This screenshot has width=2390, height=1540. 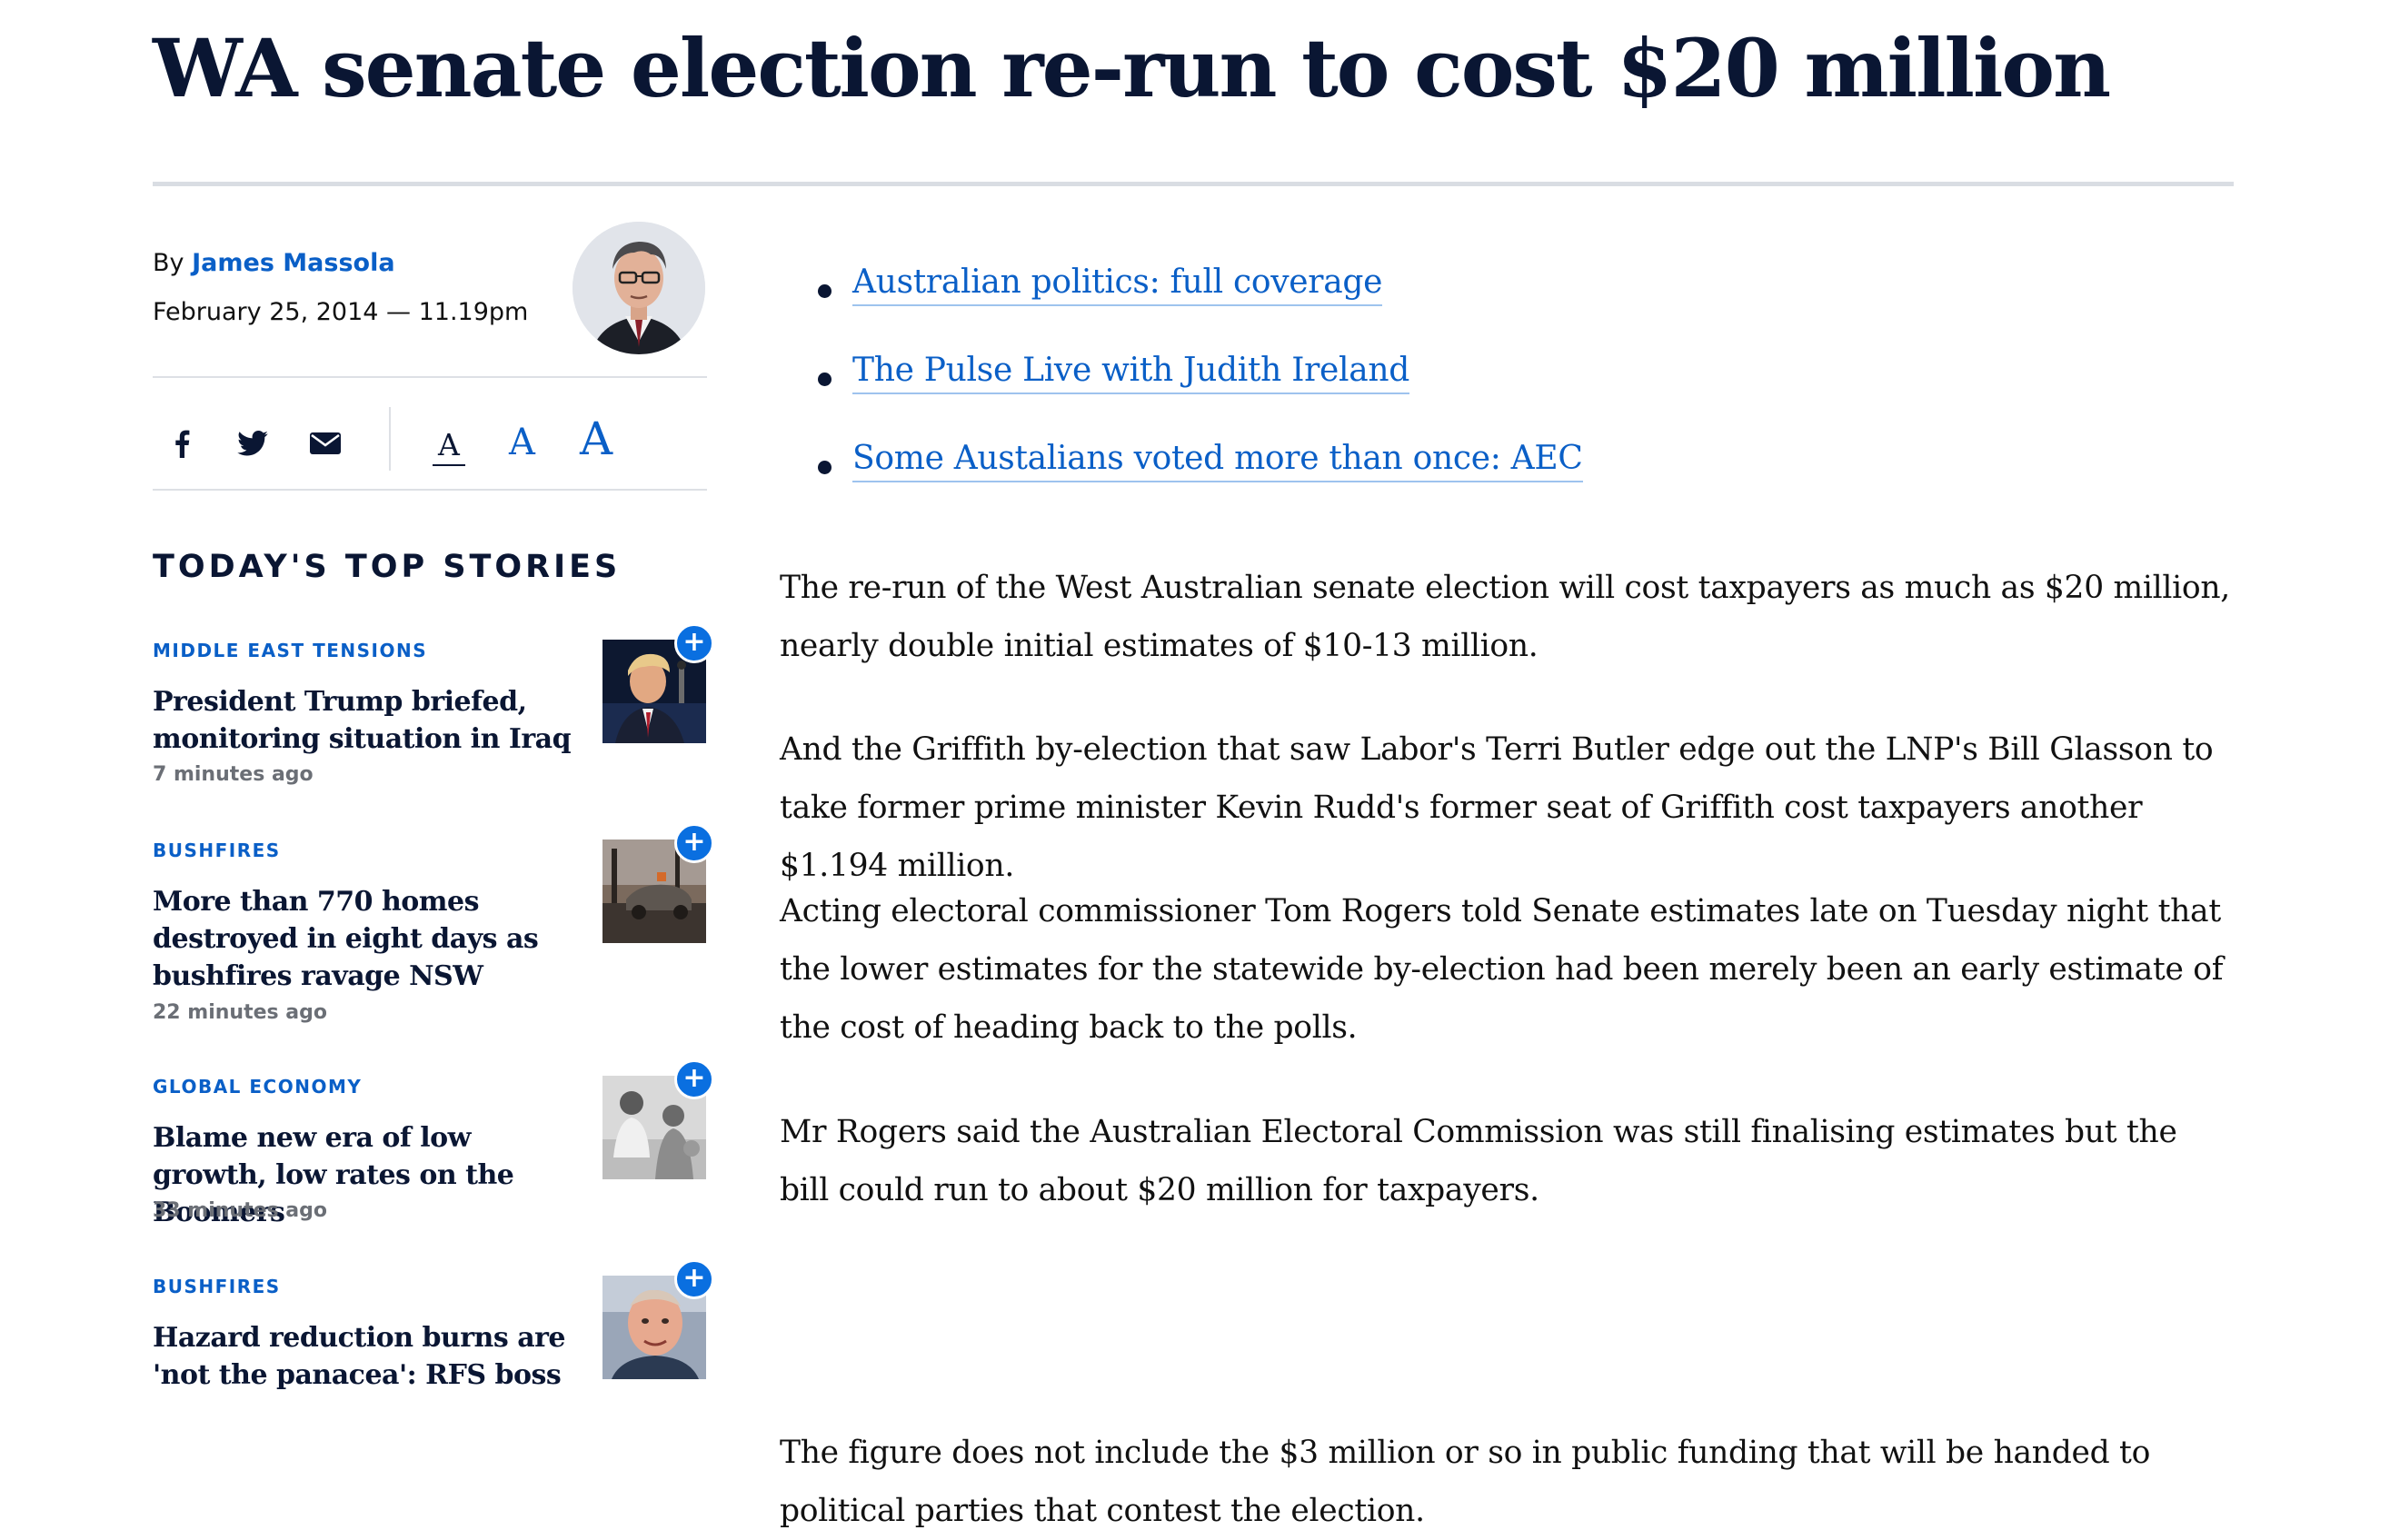 I want to click on font-size-medium-button: A, so click(x=522, y=443).